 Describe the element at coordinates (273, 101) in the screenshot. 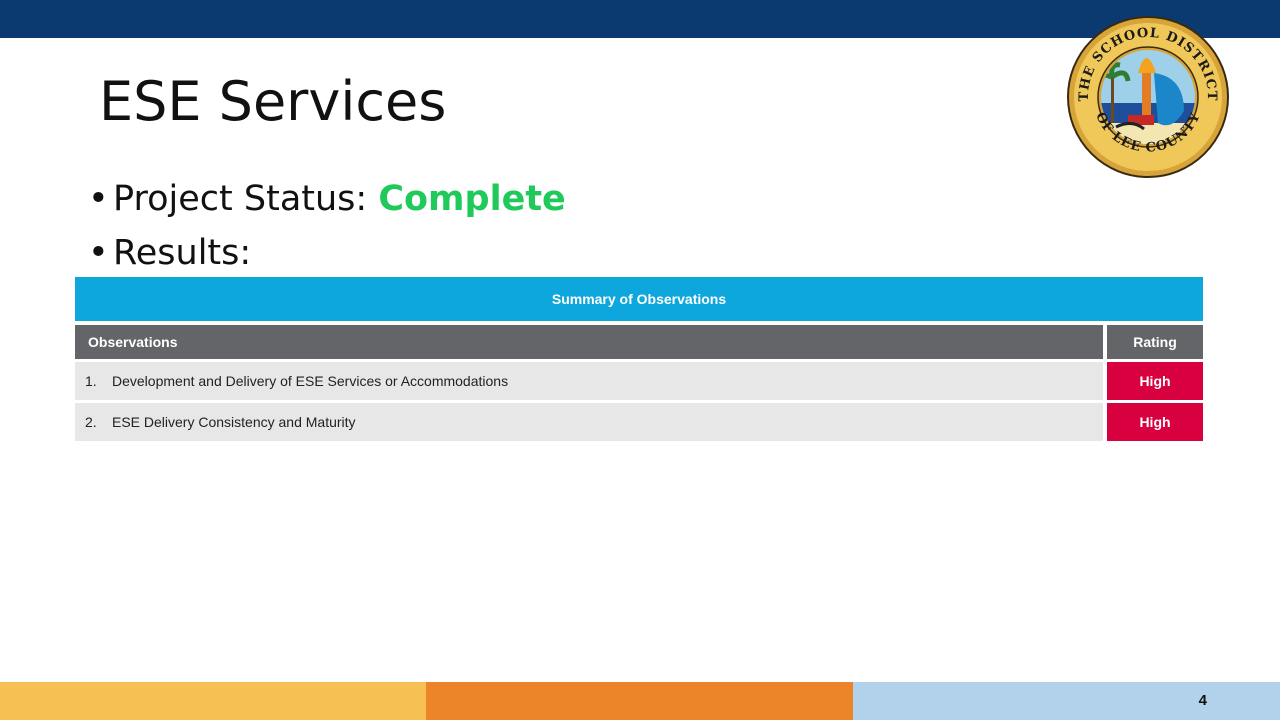

I see `slide-title: ESE Services` at that location.